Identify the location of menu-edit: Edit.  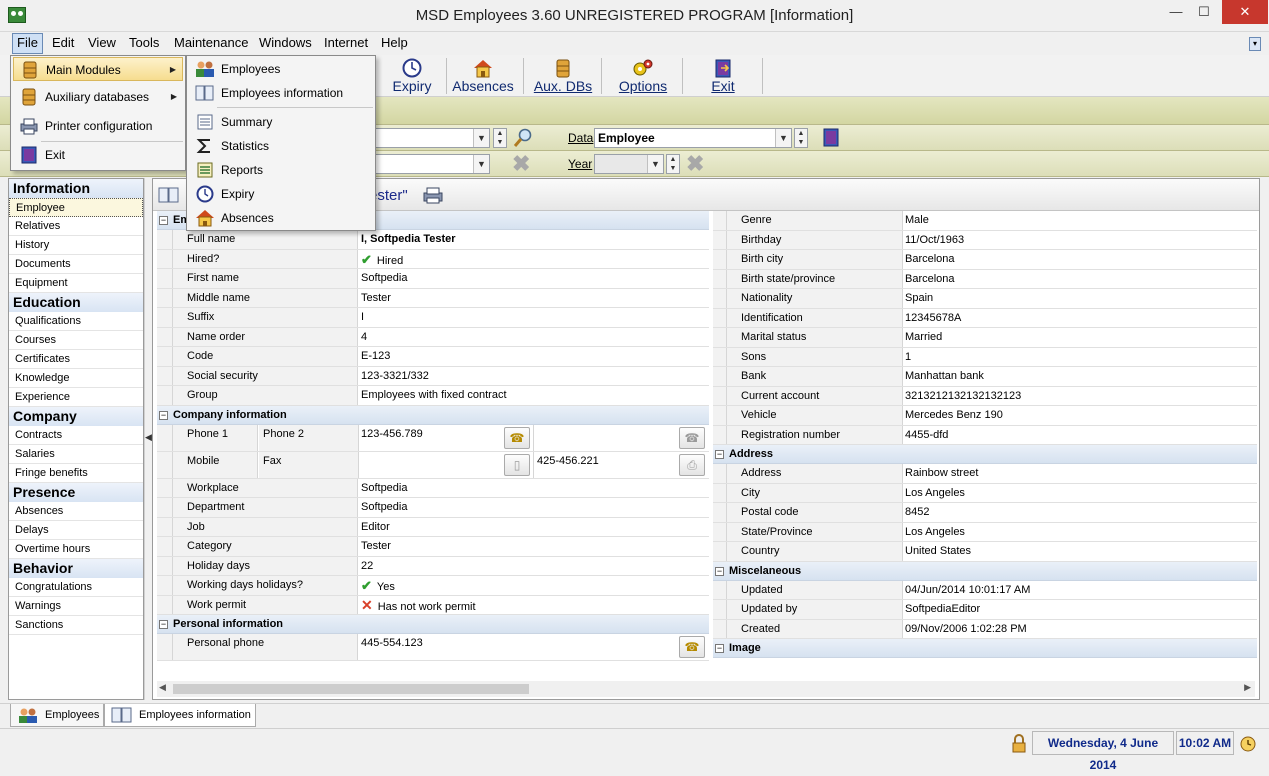
(63, 43).